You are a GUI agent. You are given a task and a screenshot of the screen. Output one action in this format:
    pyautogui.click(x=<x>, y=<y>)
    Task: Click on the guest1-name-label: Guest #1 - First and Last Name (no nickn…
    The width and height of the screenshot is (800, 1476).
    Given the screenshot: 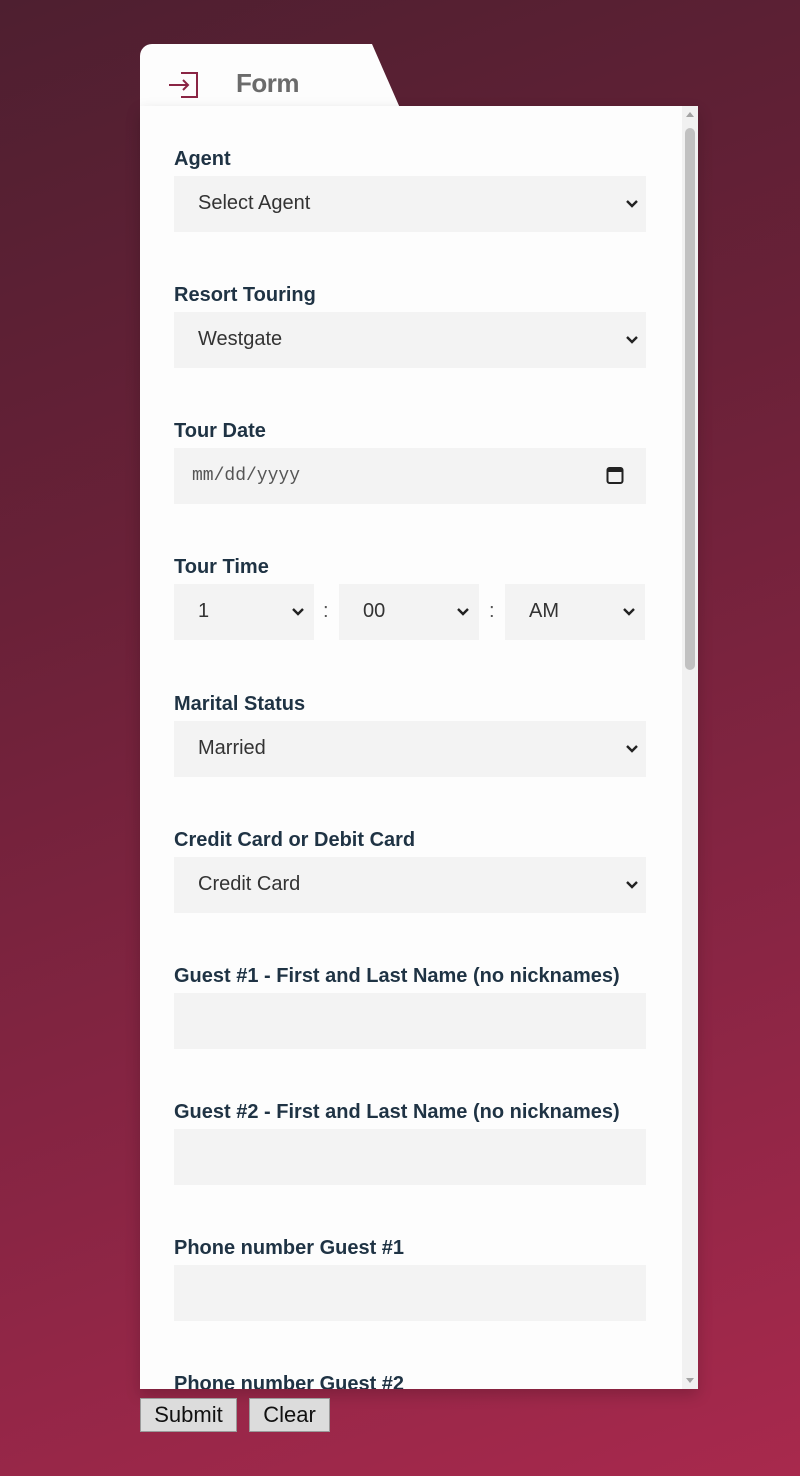 What is the action you would take?
    pyautogui.click(x=397, y=976)
    